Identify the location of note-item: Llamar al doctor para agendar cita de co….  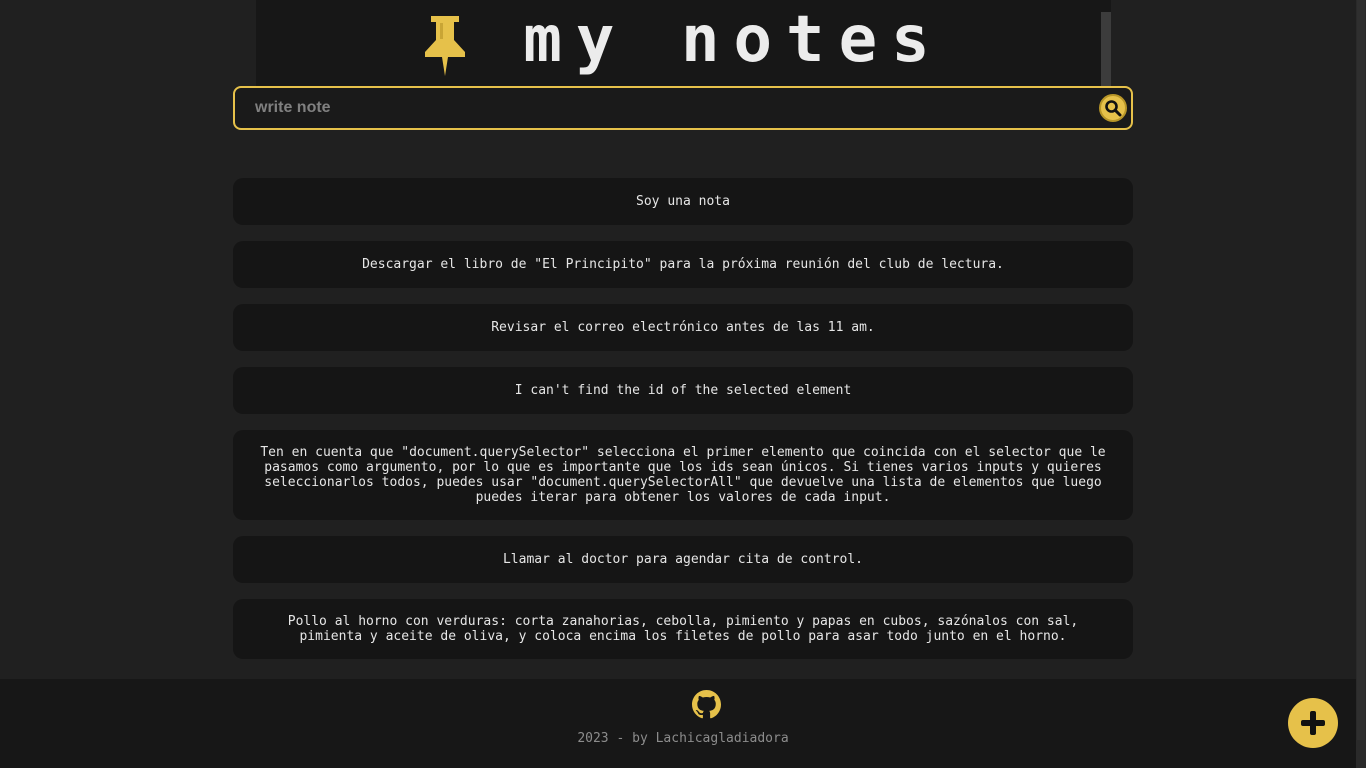
(683, 559).